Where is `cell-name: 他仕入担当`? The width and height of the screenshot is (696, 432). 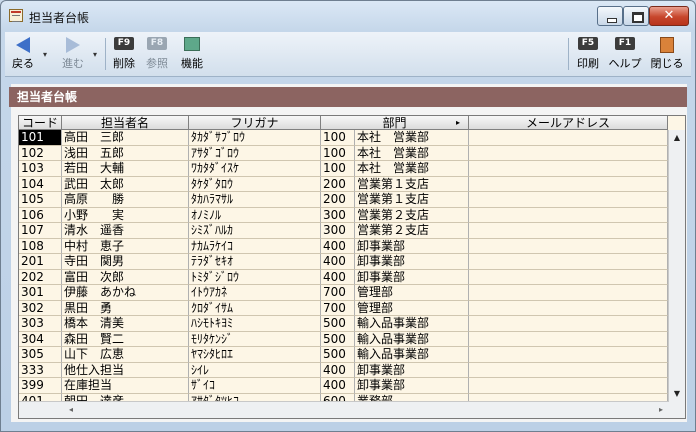
cell-name: 他仕入担当 is located at coordinates (125, 370).